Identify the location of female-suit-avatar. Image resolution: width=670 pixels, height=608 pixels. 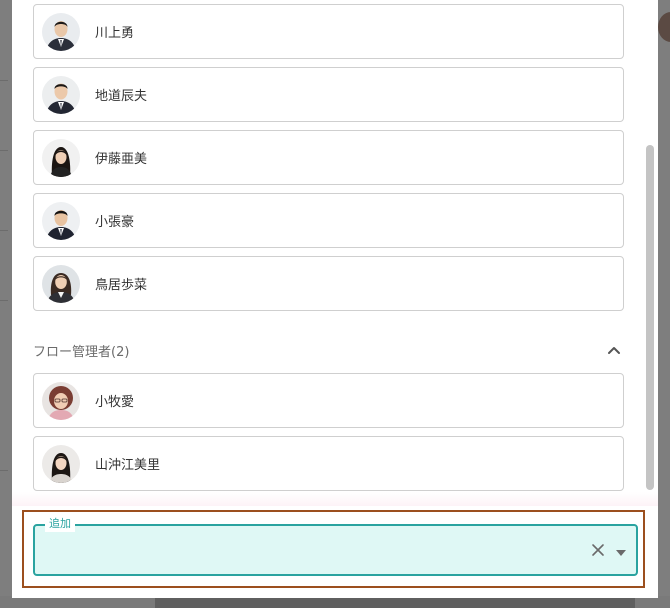
(61, 283).